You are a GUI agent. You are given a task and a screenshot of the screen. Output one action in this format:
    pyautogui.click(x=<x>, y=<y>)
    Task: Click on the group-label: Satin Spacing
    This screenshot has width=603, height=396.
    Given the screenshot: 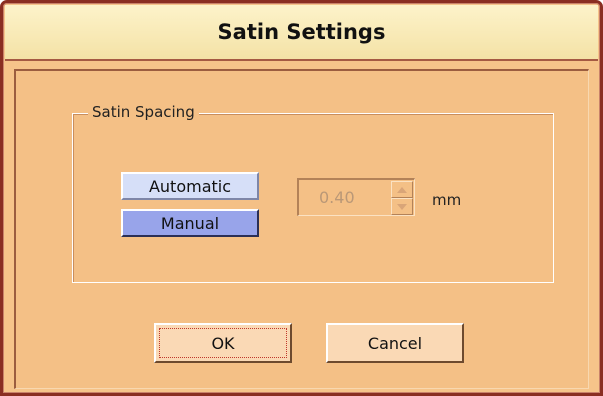 What is the action you would take?
    pyautogui.click(x=143, y=112)
    